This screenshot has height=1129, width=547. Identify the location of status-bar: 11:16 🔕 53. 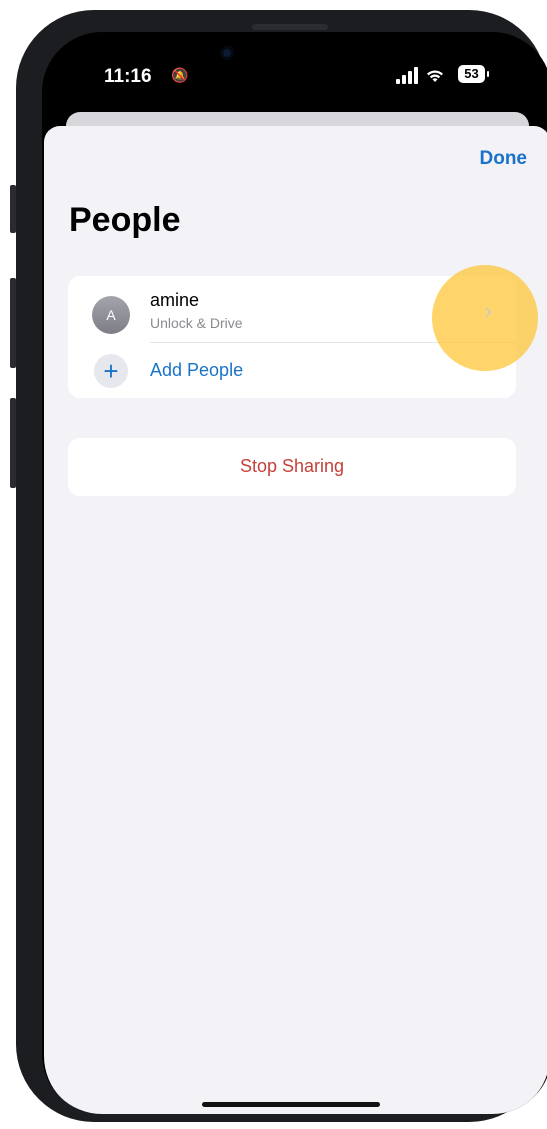
(294, 67).